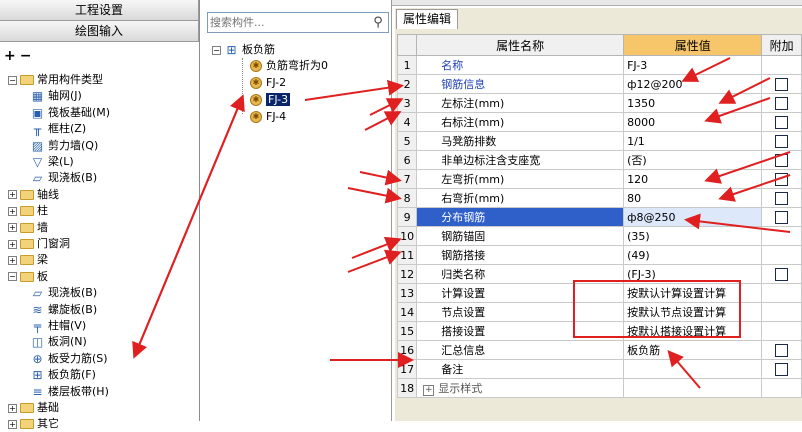  What do you see at coordinates (693, 255) in the screenshot?
I see `property-value: (49)` at bounding box center [693, 255].